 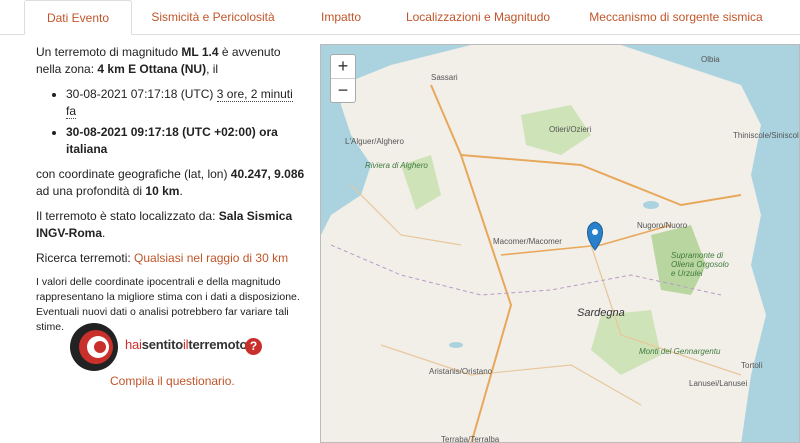 I want to click on map-label-gennargentu: Monti del Gennargentu, so click(x=680, y=351).